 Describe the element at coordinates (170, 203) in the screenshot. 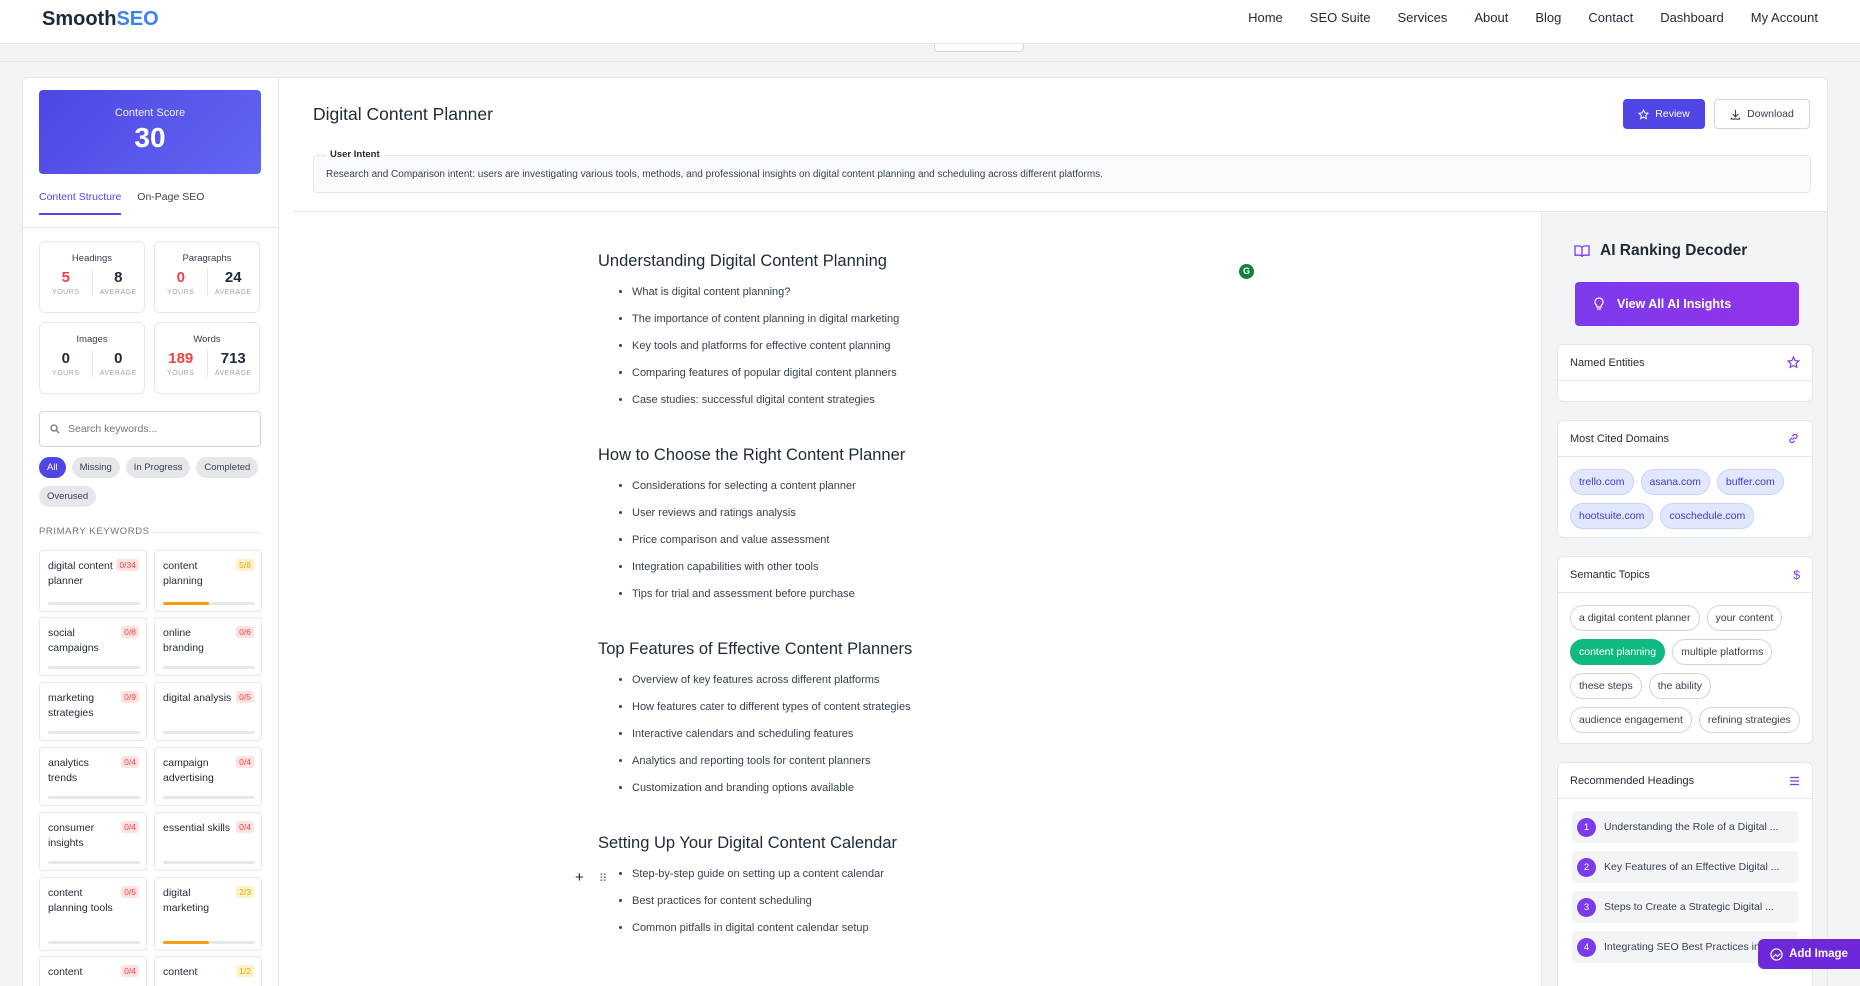

I see `tab-on-page-seo: On-Page SEO` at that location.